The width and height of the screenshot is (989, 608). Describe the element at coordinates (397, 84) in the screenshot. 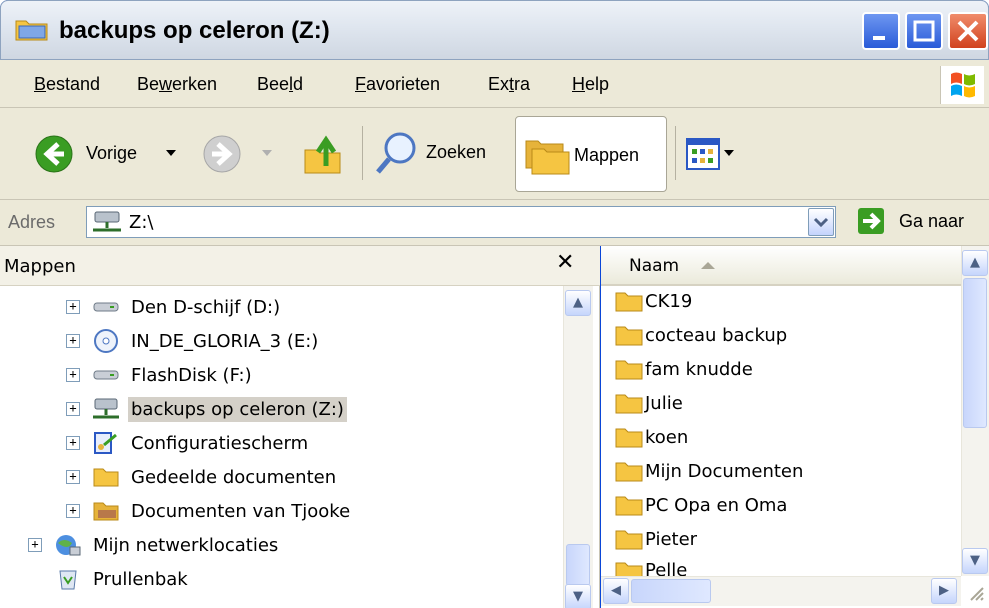

I see `menu-favorieten: Favorieten` at that location.